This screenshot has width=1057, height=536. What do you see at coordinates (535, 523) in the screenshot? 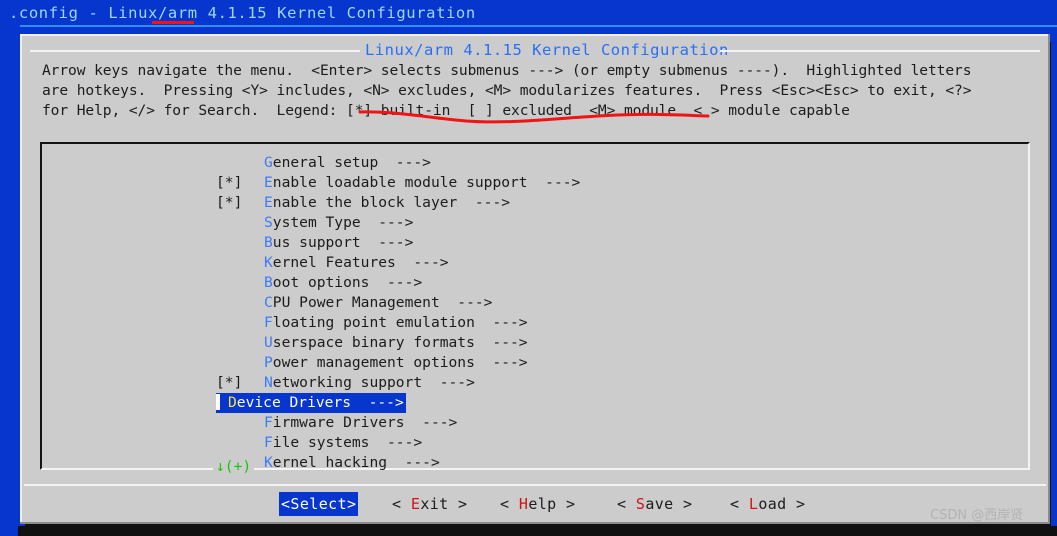
I see `dialog-border-bottom` at bounding box center [535, 523].